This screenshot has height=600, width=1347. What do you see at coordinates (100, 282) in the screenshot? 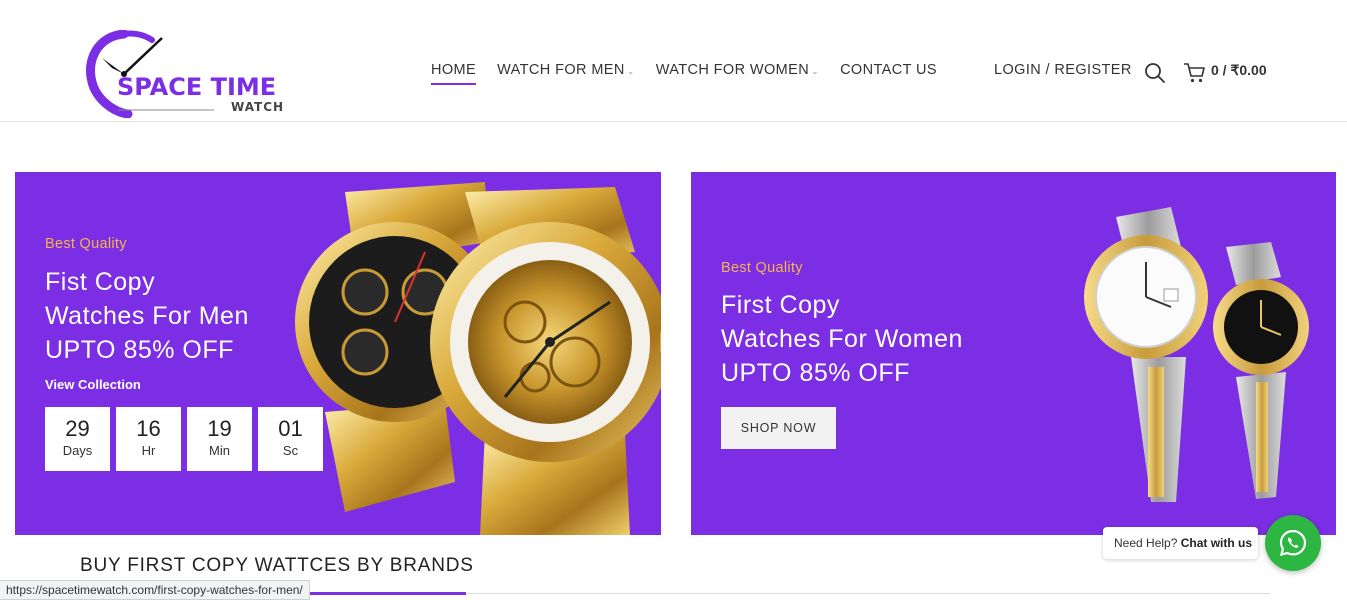
I see `headline-line: Fist Copy` at bounding box center [100, 282].